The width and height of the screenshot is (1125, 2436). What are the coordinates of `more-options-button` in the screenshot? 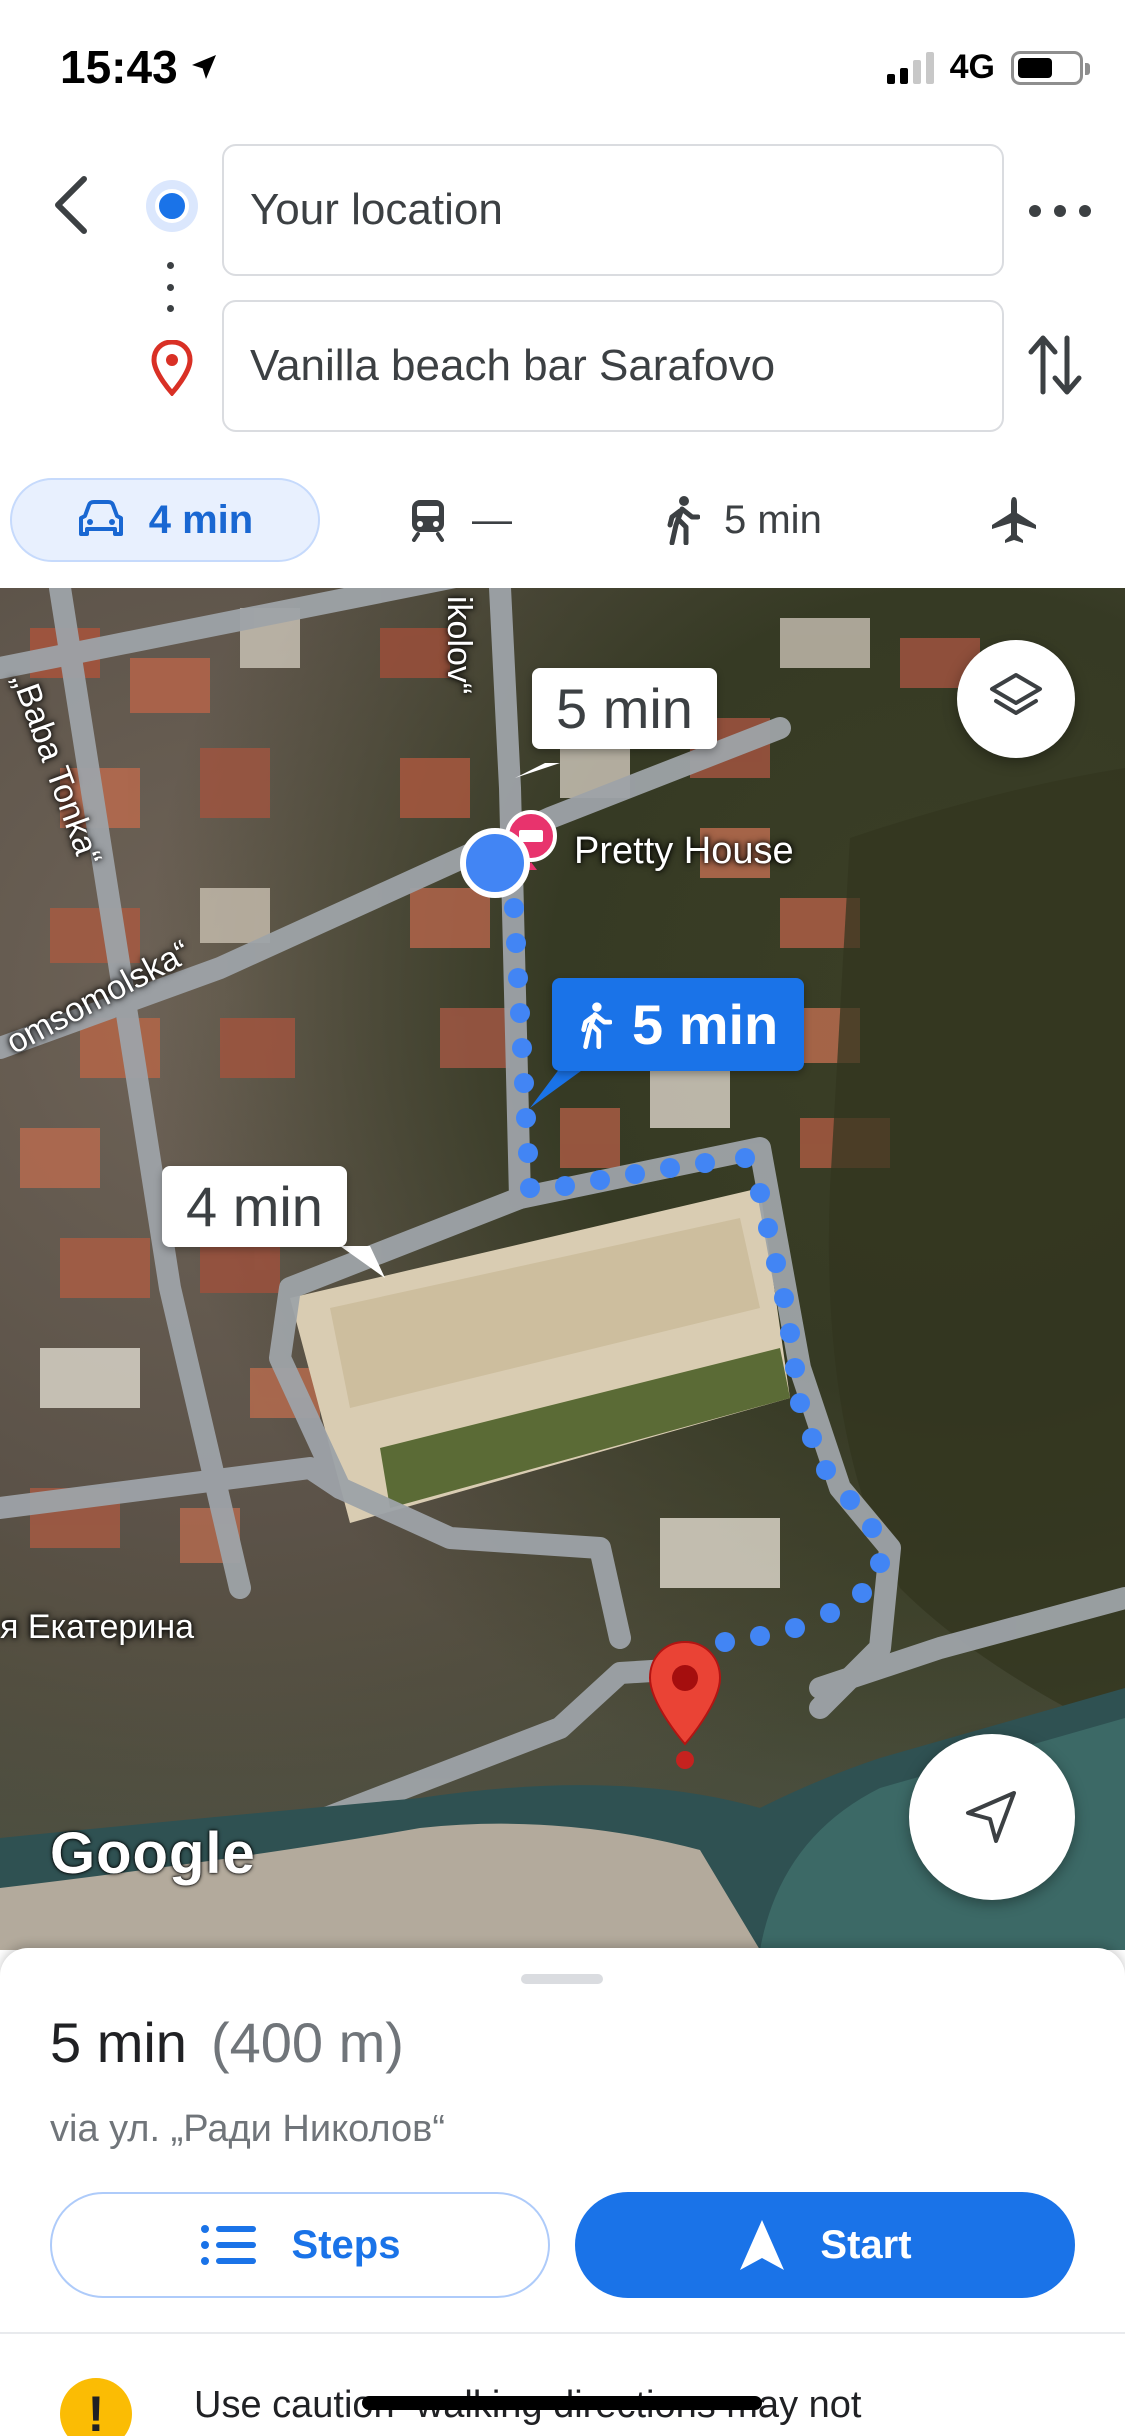 It's located at (1060, 211).